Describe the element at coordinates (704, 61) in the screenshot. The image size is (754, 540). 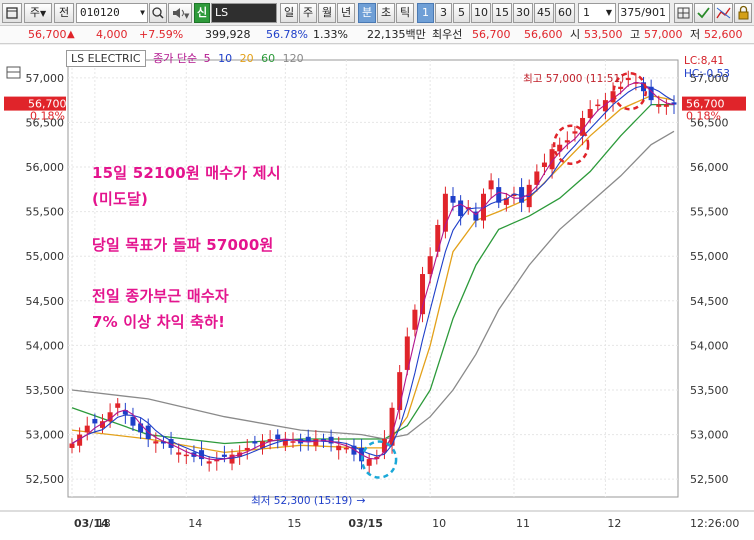
I see `lc-value: LC:8,41` at that location.